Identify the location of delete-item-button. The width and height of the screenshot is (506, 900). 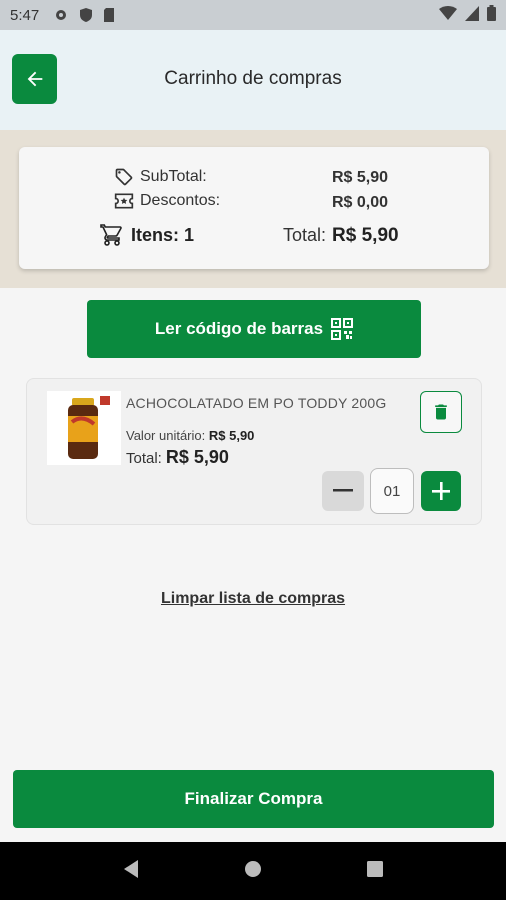
(441, 412).